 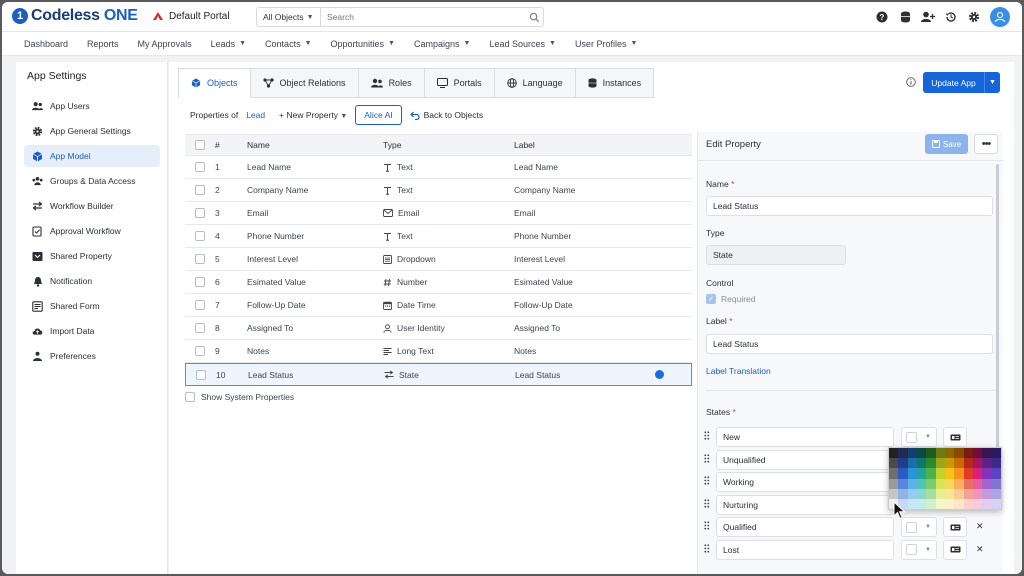 What do you see at coordinates (805, 527) in the screenshot?
I see `state-name-input: Qualified` at bounding box center [805, 527].